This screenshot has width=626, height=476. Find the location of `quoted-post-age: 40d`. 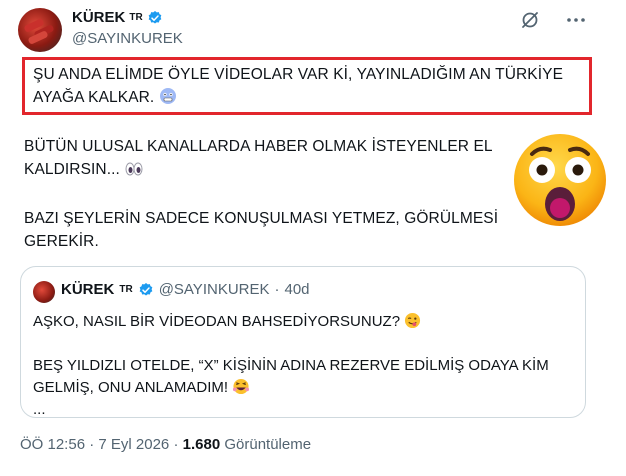

quoted-post-age: 40d is located at coordinates (297, 289).